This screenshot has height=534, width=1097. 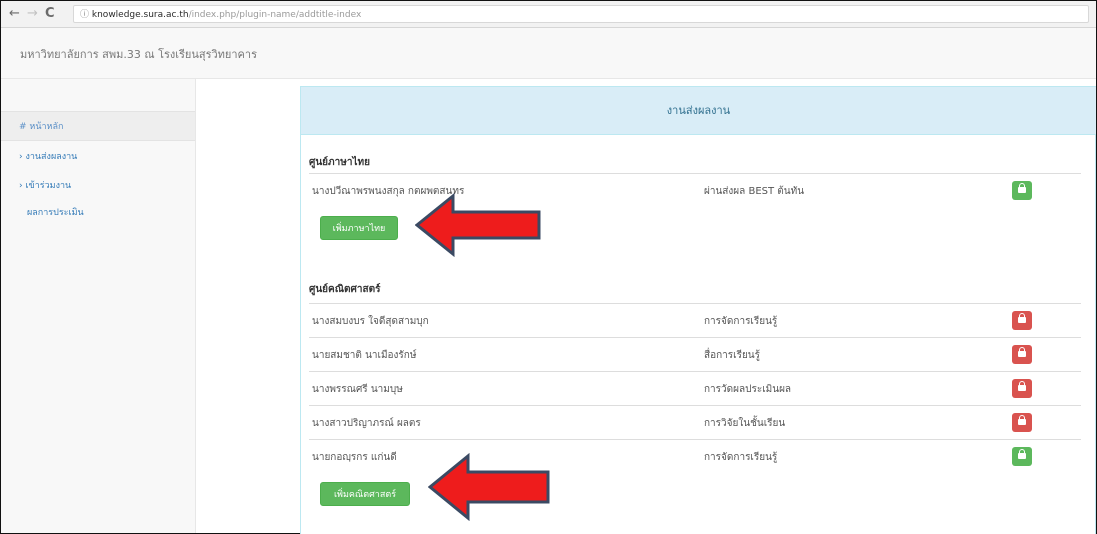 I want to click on sidebar-item-submissions: › งานส่งผลงาน, so click(x=98, y=157).